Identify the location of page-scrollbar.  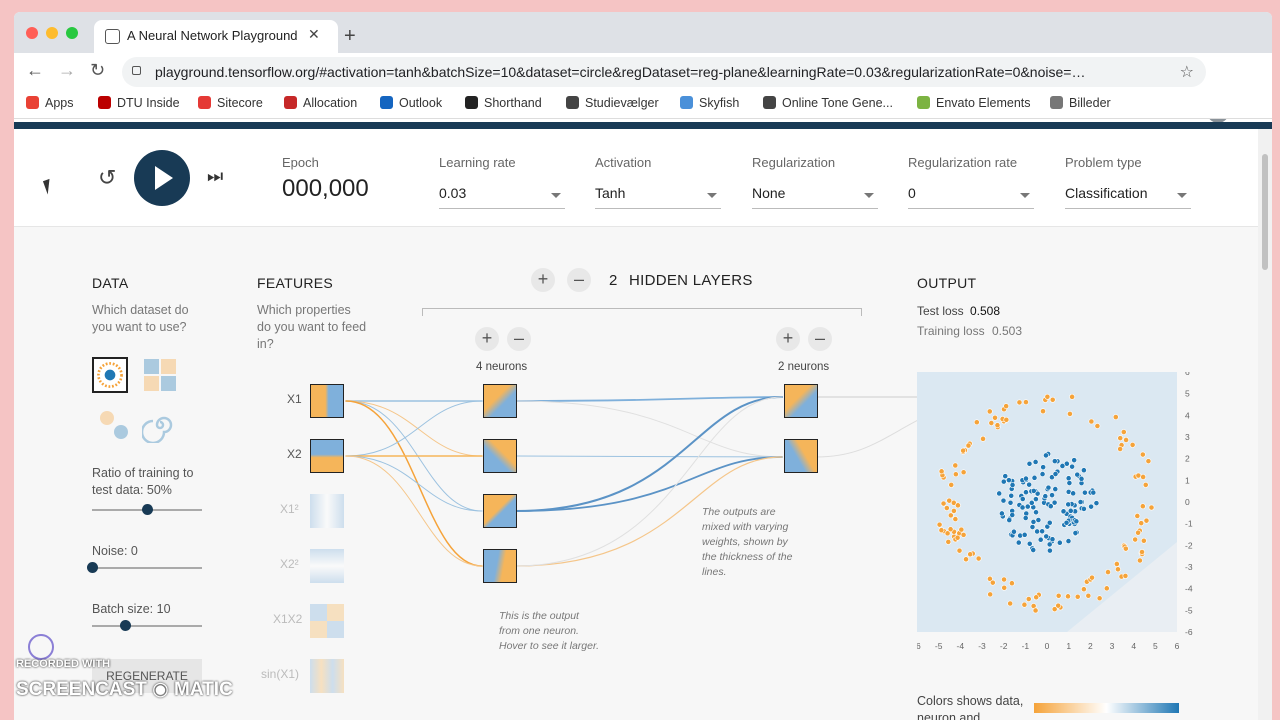
(1265, 424).